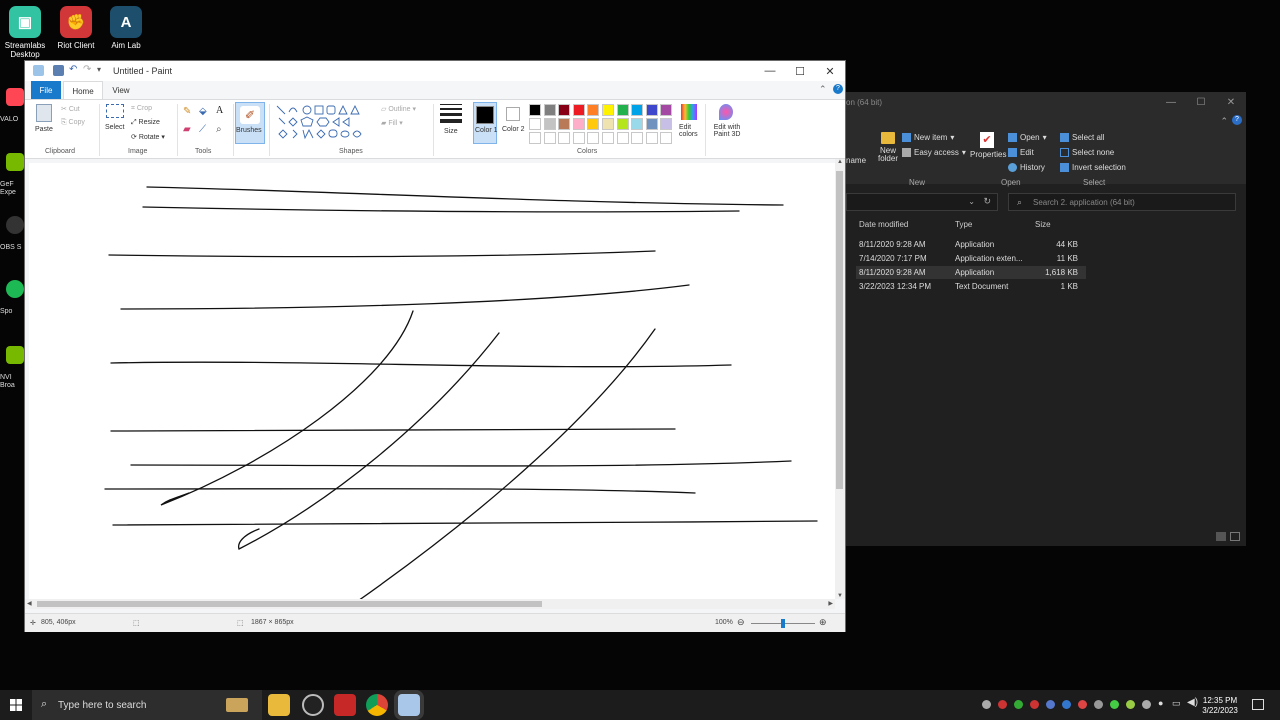  What do you see at coordinates (345, 705) in the screenshot?
I see `red-app-taskbar-icon` at bounding box center [345, 705].